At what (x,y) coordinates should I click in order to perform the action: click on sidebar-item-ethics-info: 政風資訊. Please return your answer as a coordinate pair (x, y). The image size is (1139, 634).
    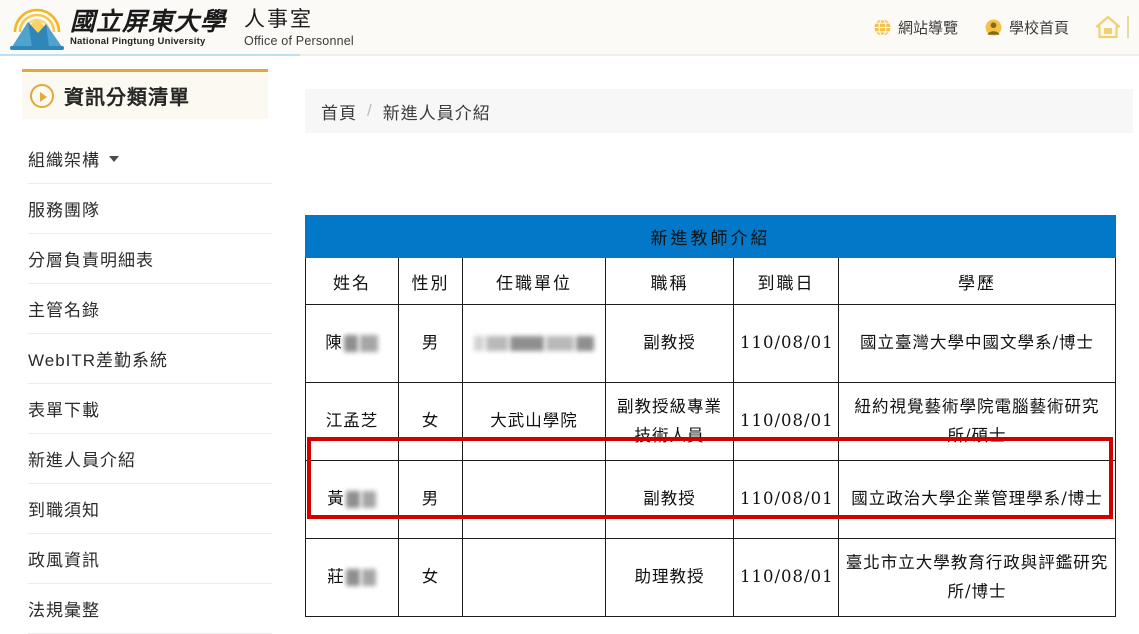
    Looking at the image, I should click on (150, 559).